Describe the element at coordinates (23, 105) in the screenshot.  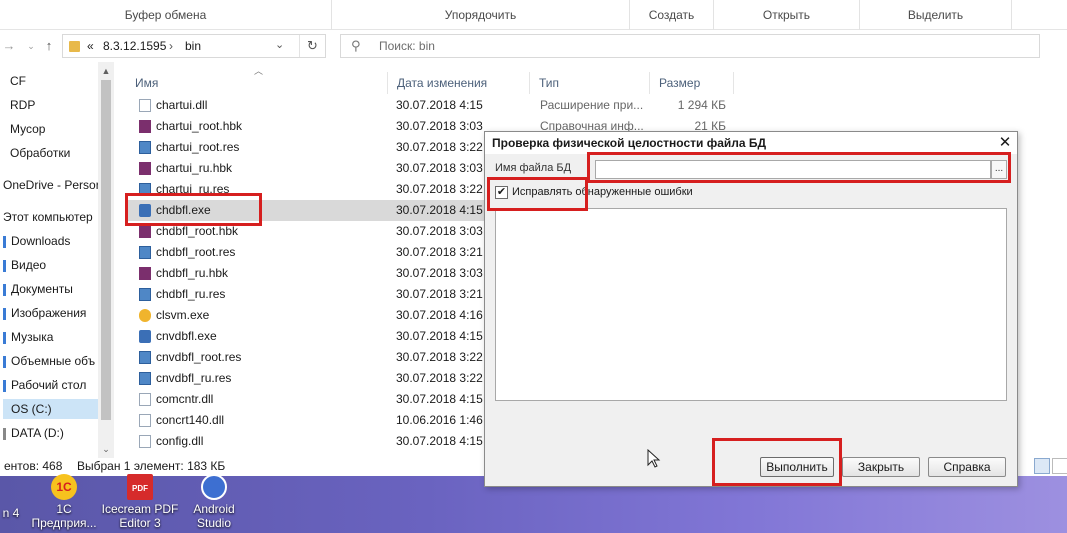
I see `nav-item-label: RDP` at that location.